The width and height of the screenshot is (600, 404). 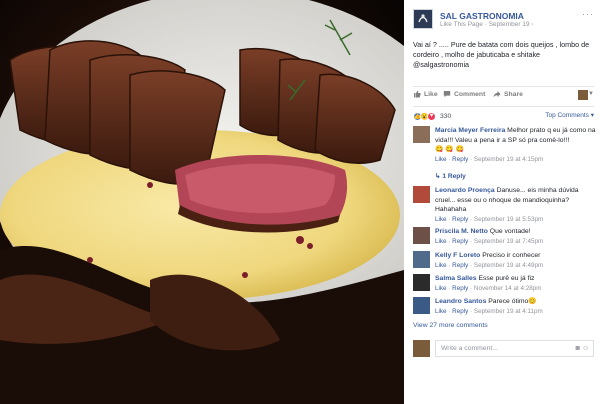 What do you see at coordinates (508, 288) in the screenshot?
I see `comment-time: November 14 at 4:28pm` at bounding box center [508, 288].